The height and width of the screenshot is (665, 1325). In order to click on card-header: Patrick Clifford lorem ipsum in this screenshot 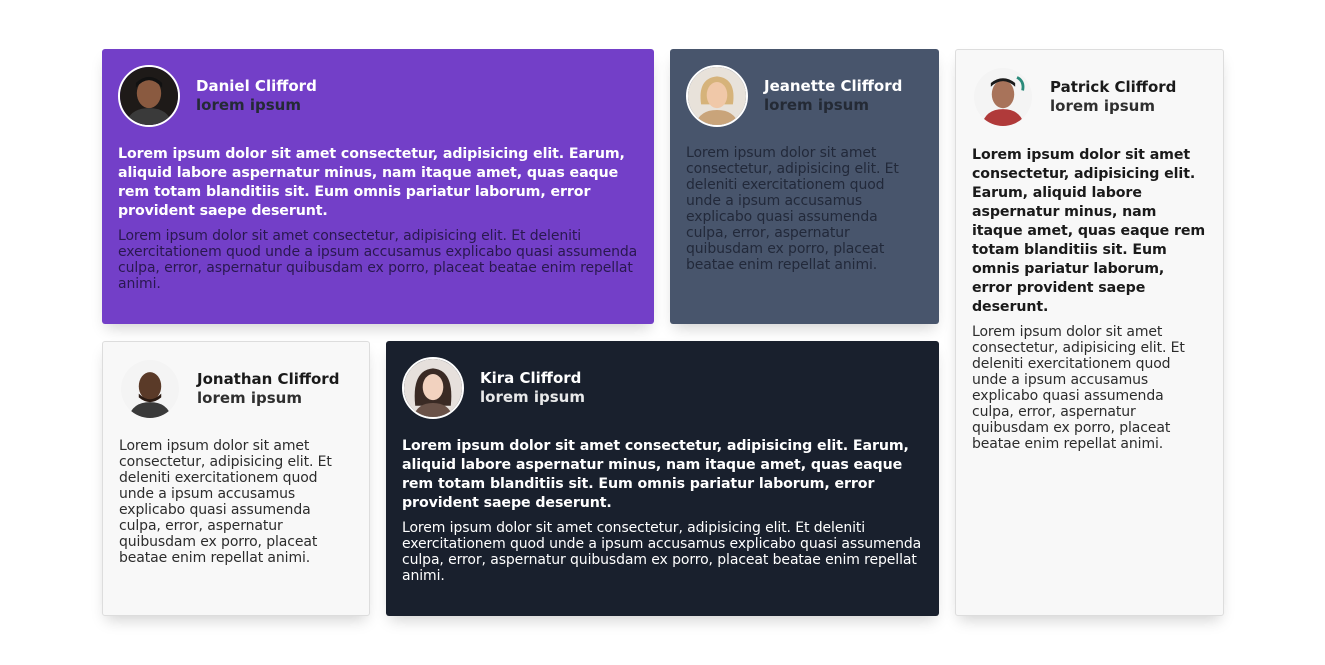, I will do `click(1089, 97)`.